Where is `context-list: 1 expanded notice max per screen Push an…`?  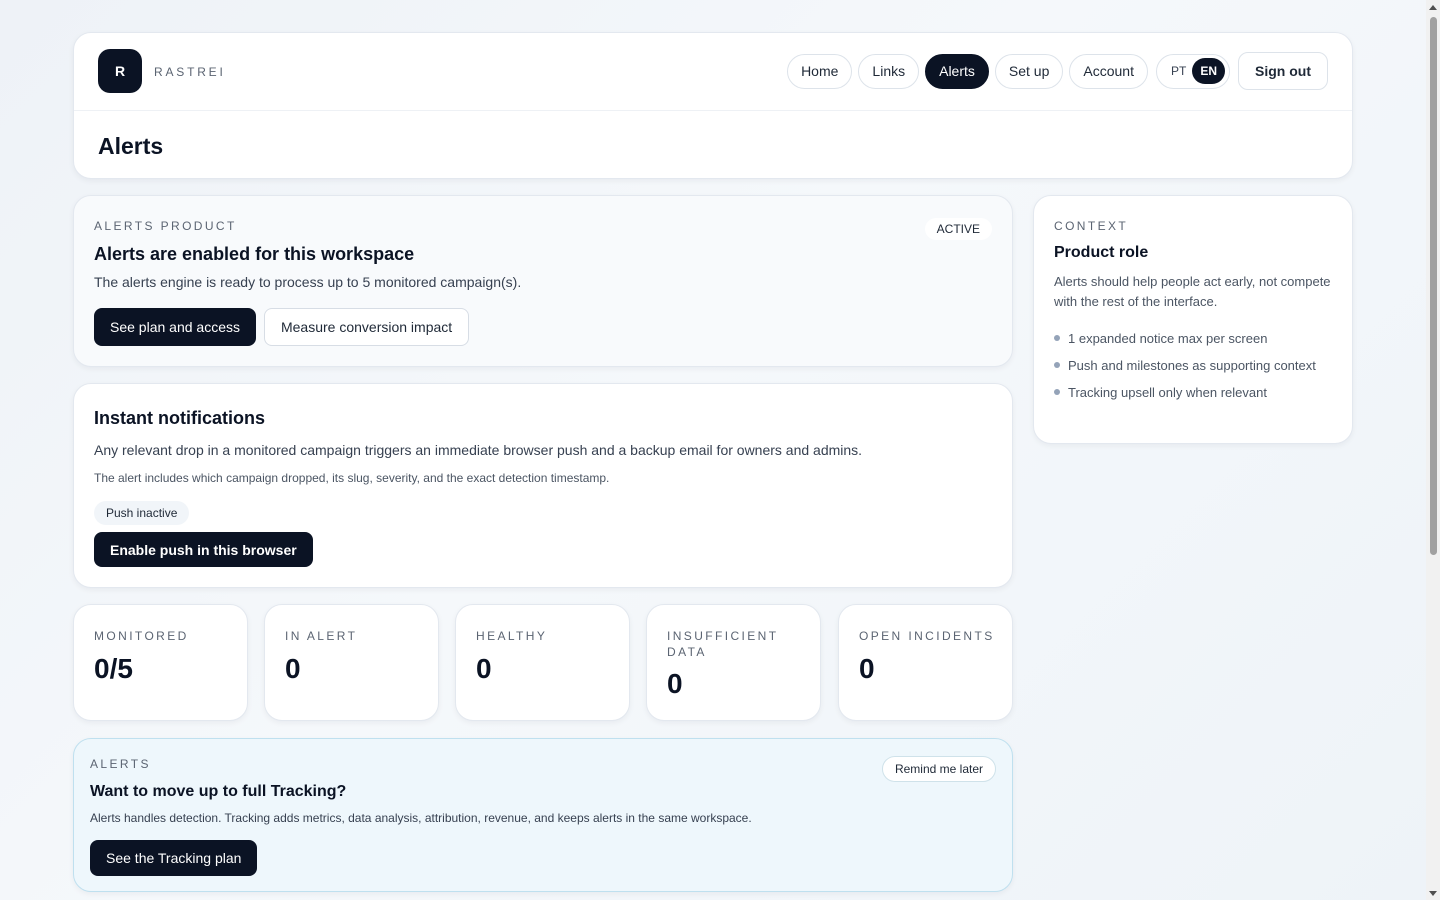
context-list: 1 expanded notice max per screen Push an… is located at coordinates (1194, 368).